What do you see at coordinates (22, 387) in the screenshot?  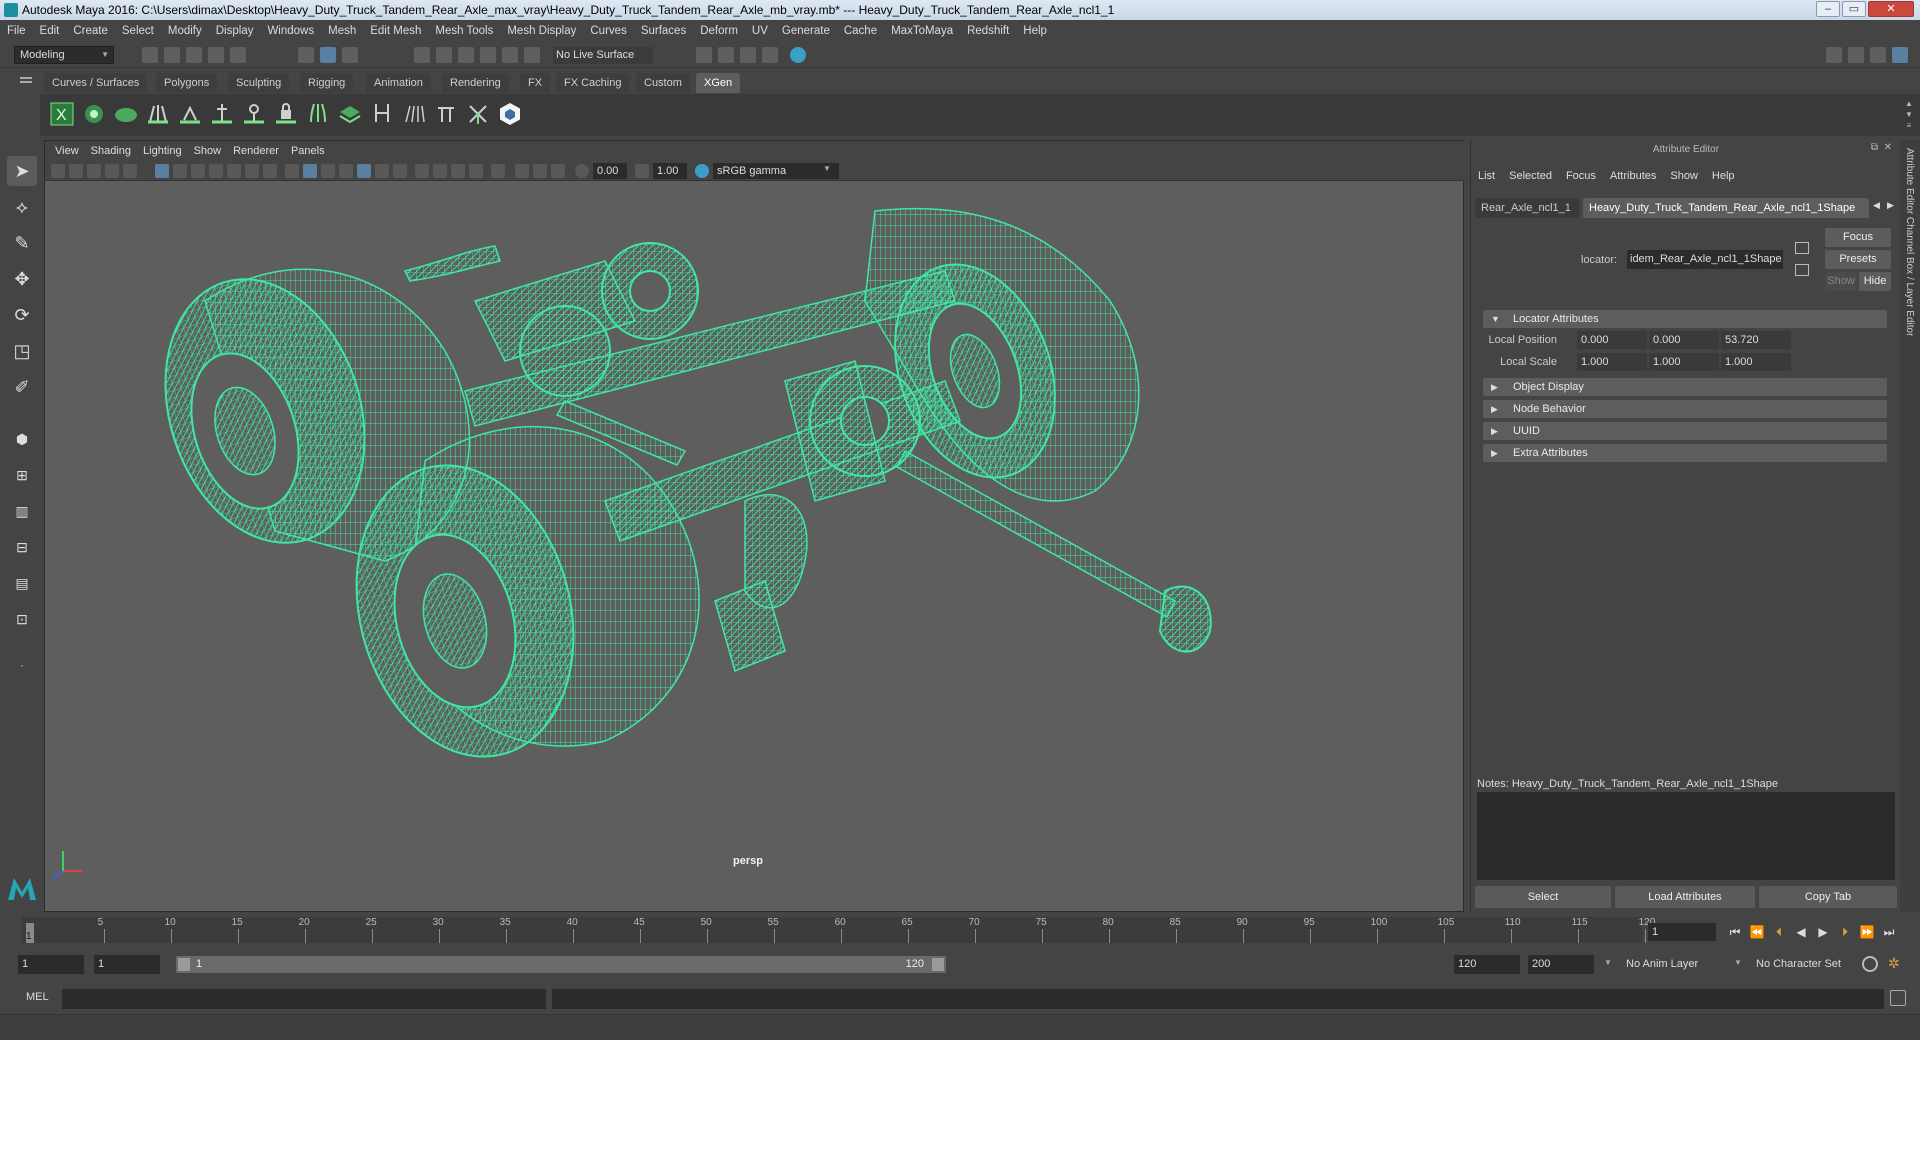 I see `last-tool-icon: ✐` at bounding box center [22, 387].